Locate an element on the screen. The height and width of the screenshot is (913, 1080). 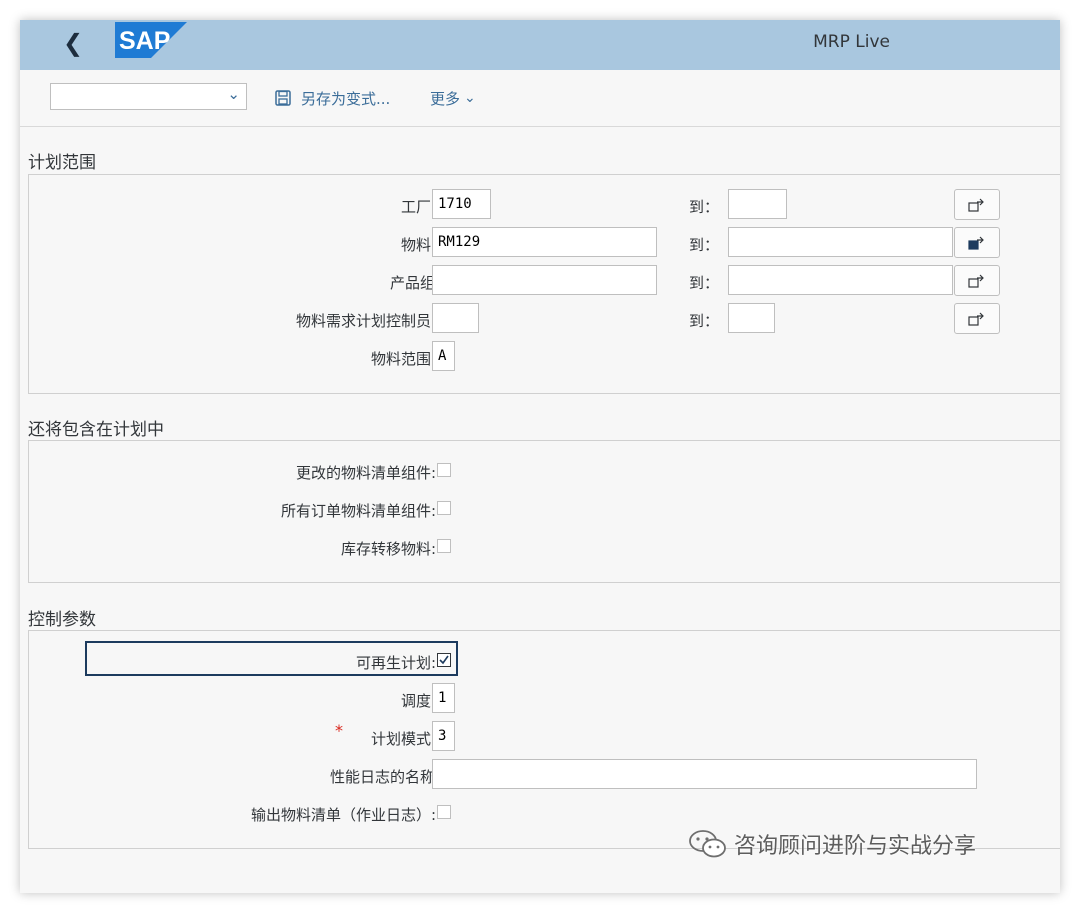
wechat-watermark: 咨询顾问进阶与实战分享 is located at coordinates (832, 844).